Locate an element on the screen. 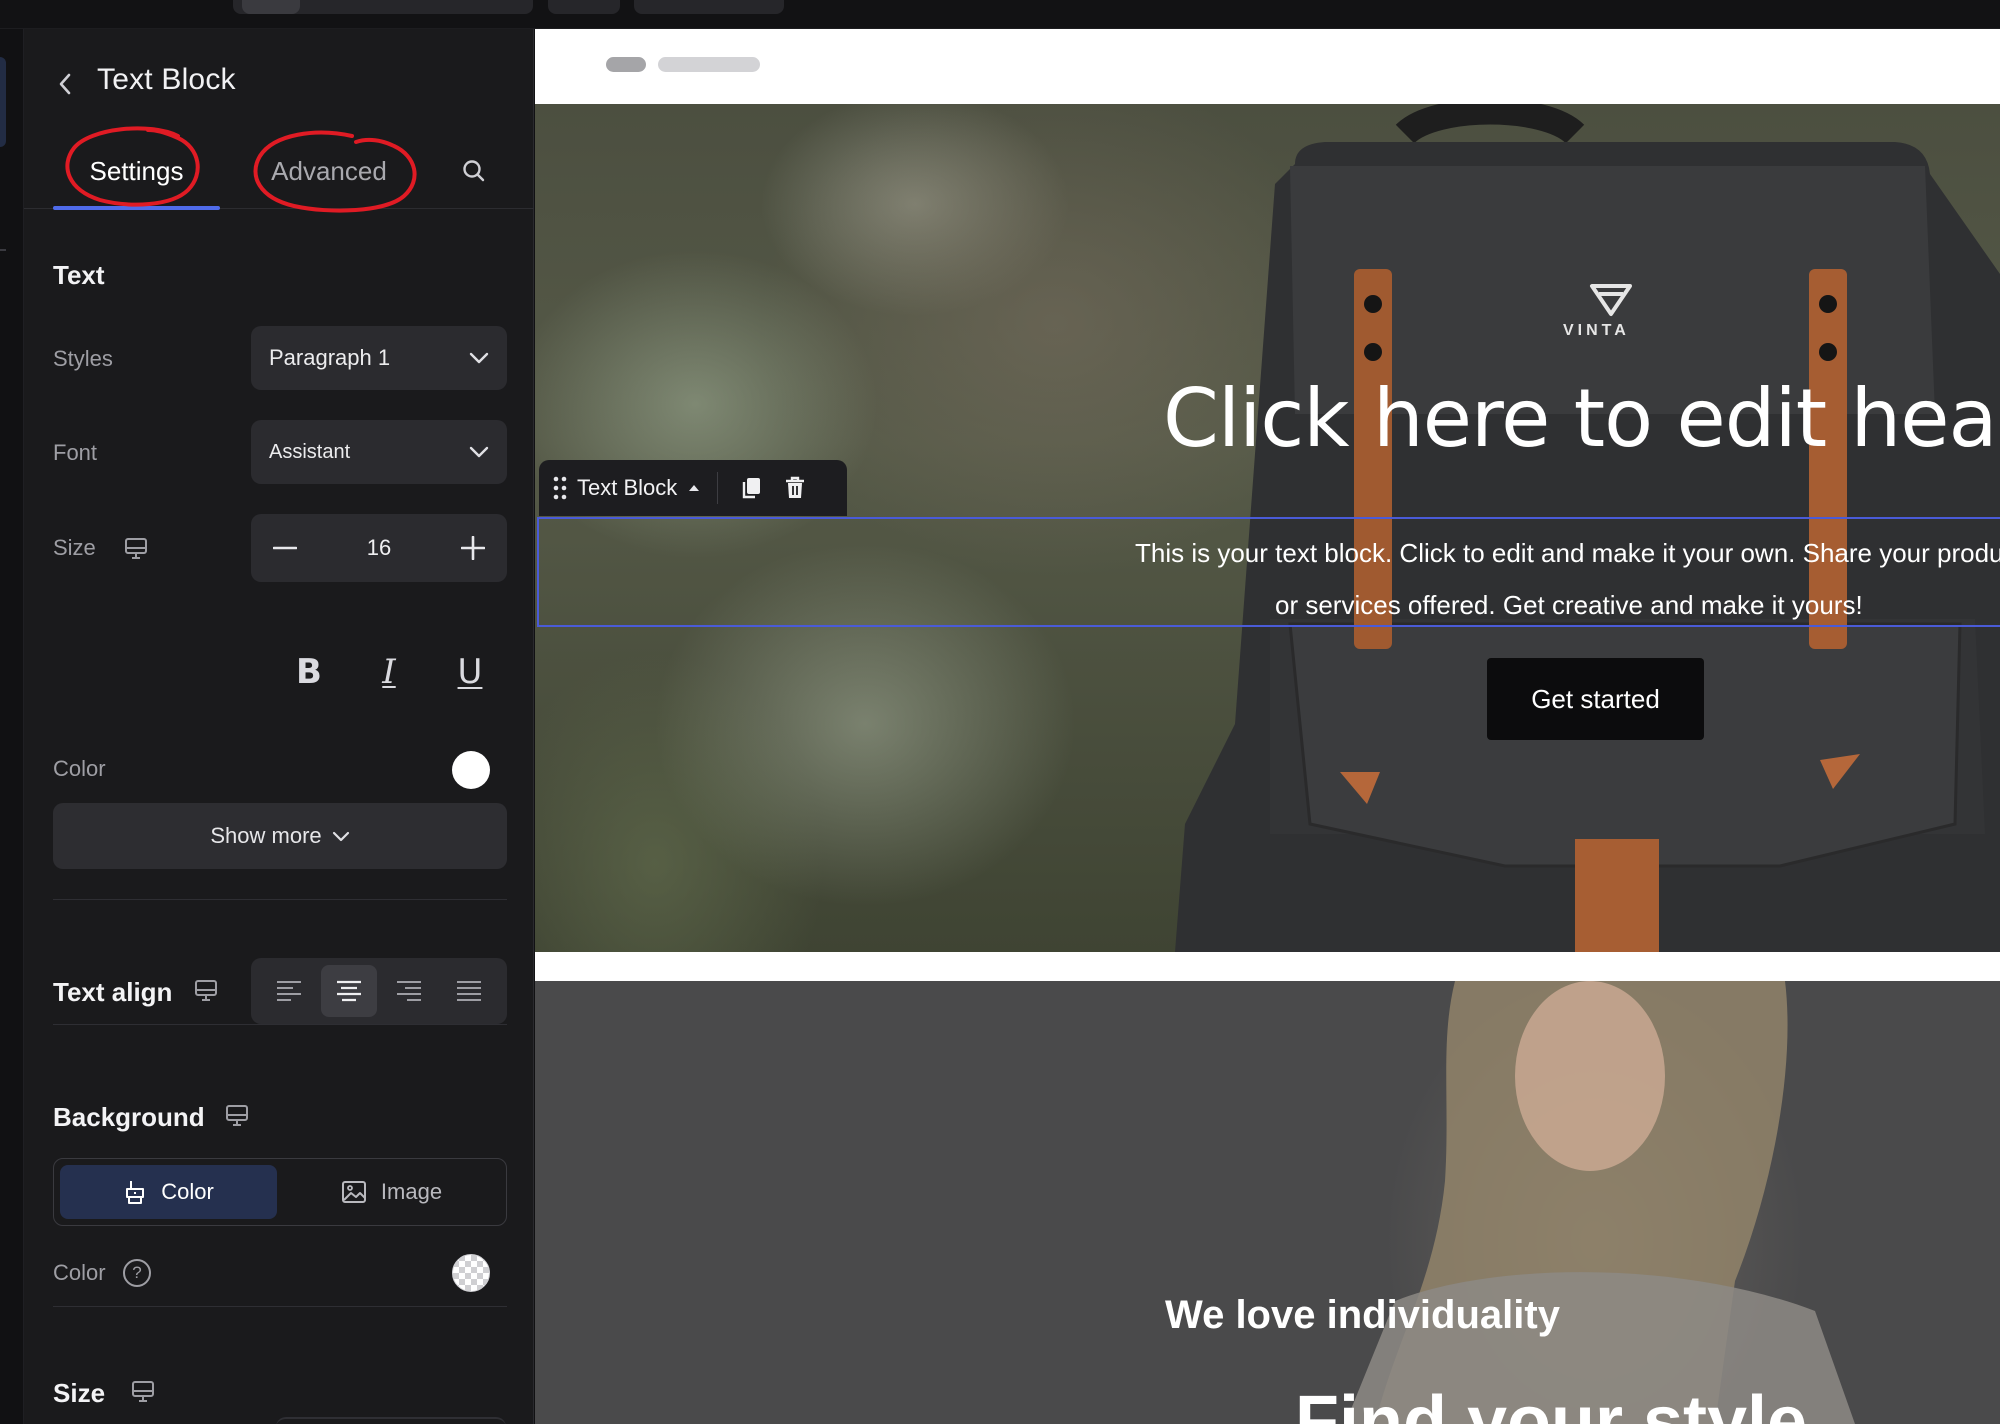 This screenshot has width=2000, height=1424. size-section-title: Size is located at coordinates (79, 1393).